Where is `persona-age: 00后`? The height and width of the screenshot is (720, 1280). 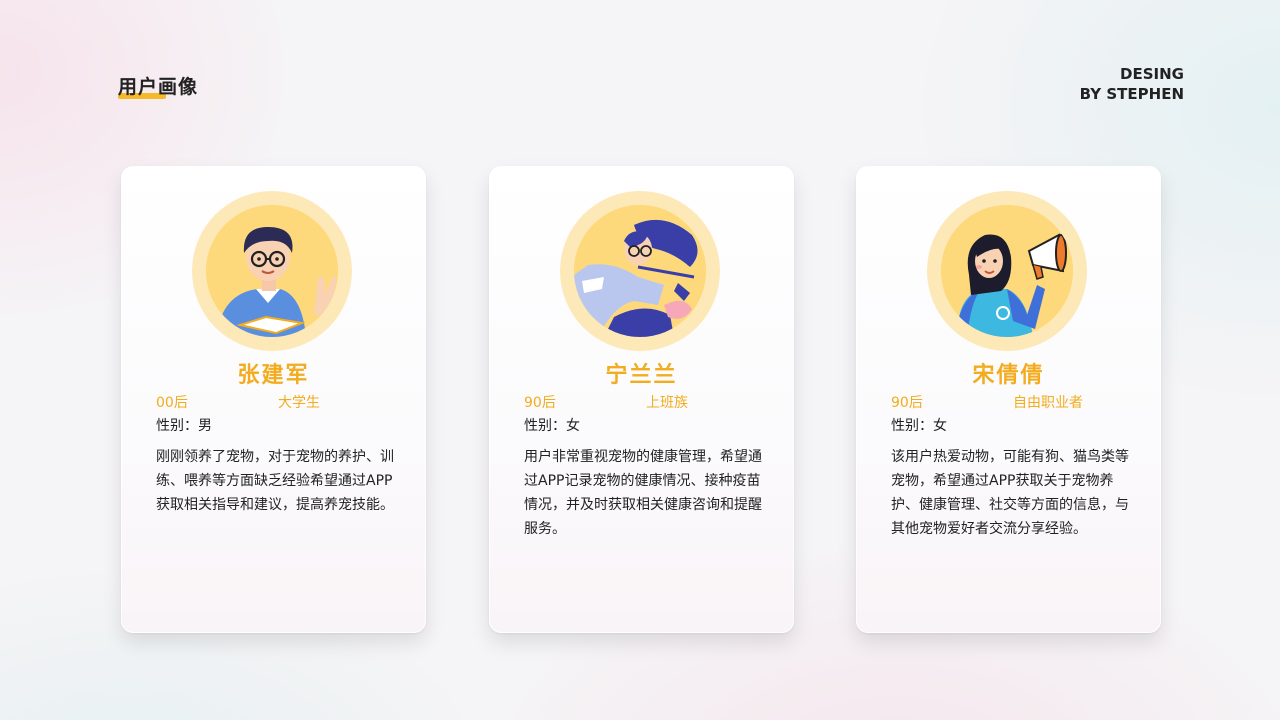
persona-age: 00后 is located at coordinates (172, 403).